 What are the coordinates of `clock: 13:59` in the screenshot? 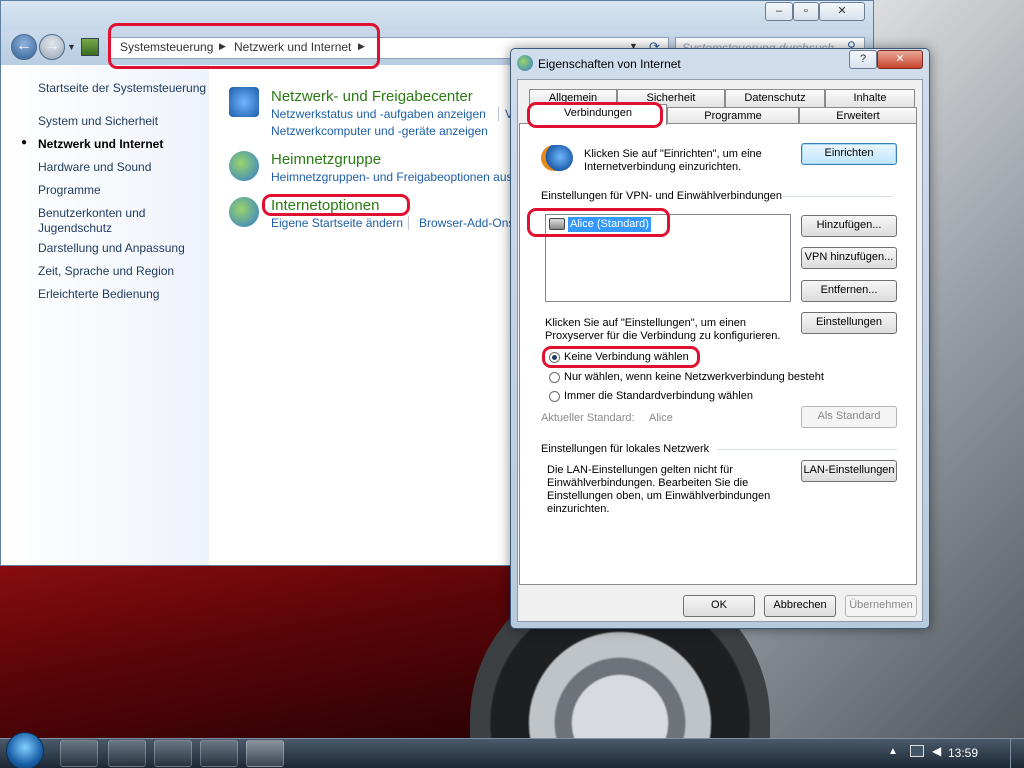 It's located at (963, 753).